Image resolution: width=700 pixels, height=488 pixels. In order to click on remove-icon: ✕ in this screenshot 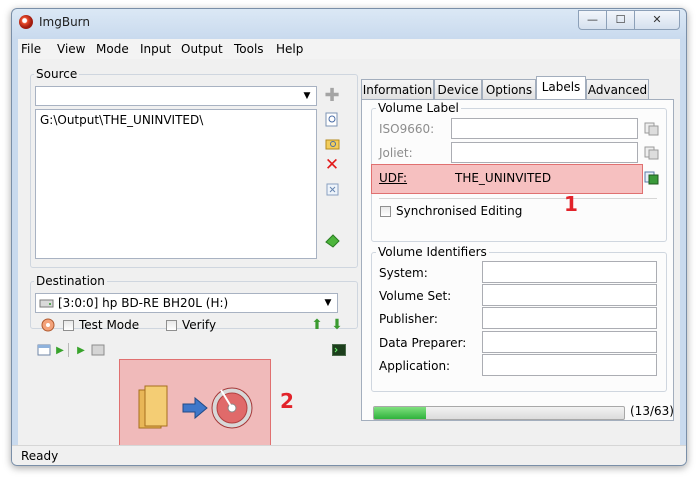, I will do `click(332, 165)`.